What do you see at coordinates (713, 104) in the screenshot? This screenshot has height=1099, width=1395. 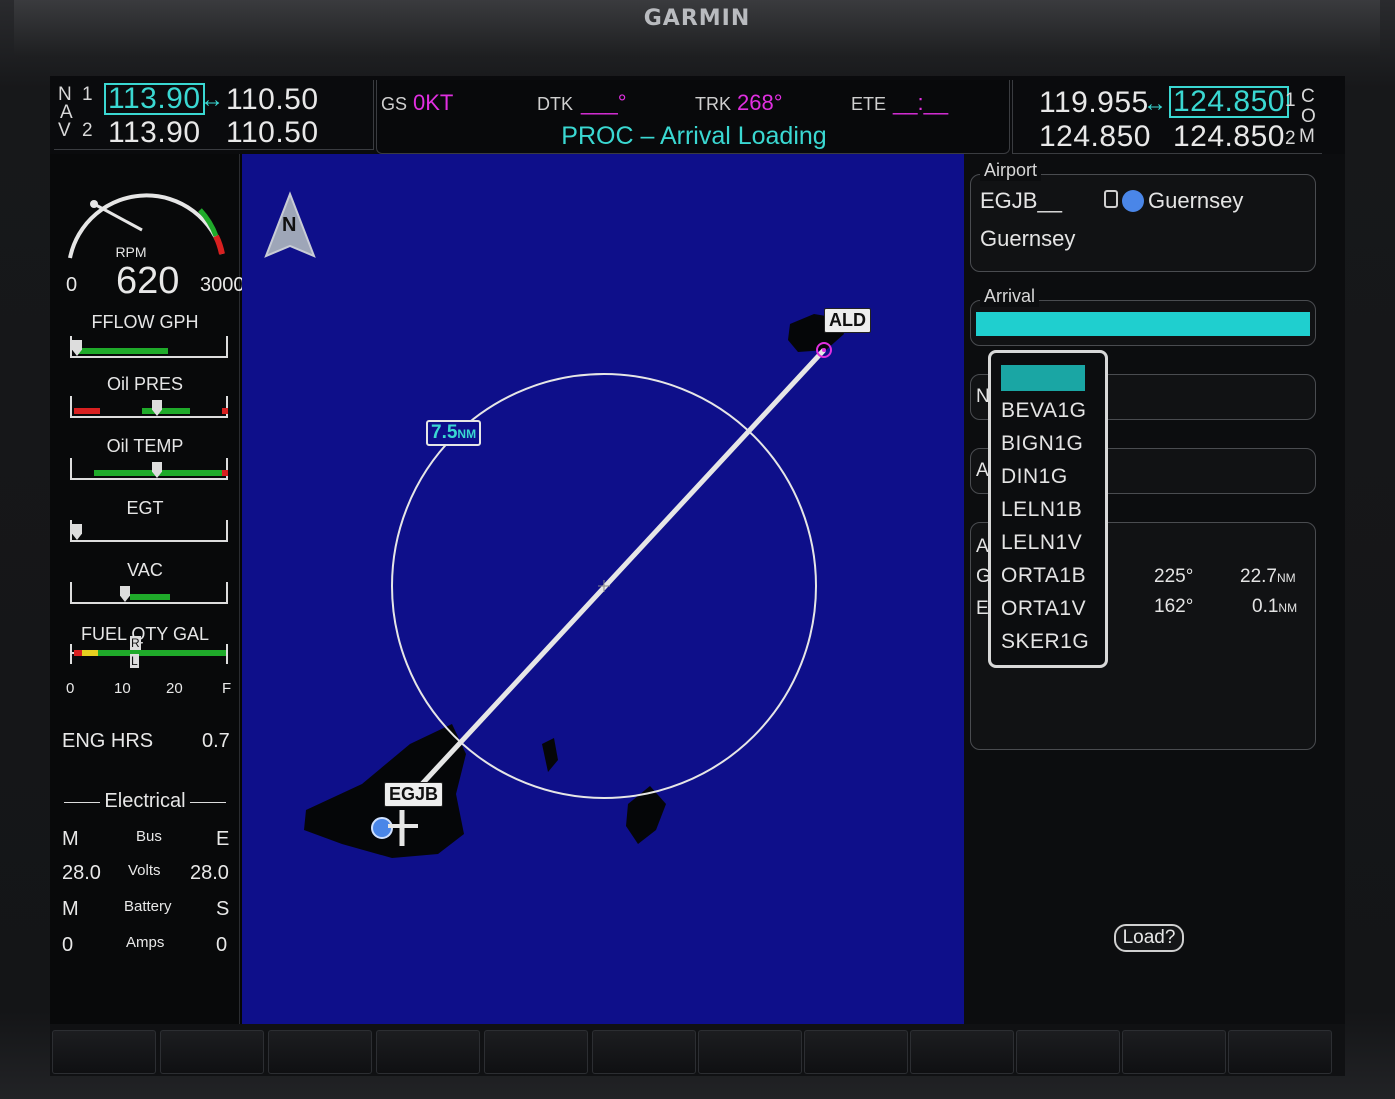 I see `trk-label: TRK` at bounding box center [713, 104].